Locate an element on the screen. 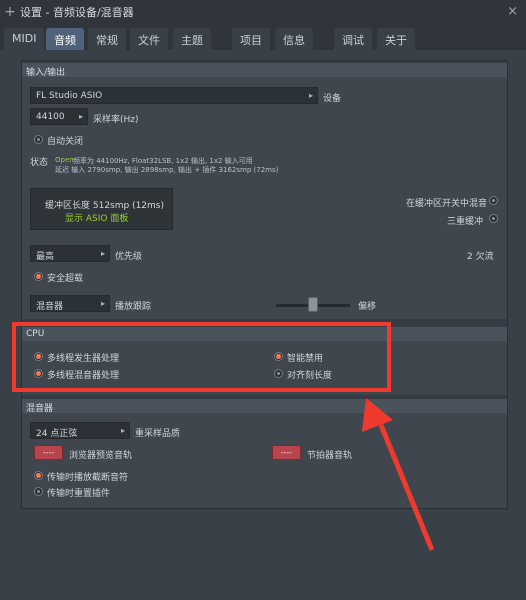 The image size is (526, 600). annotation-arrow-icon is located at coordinates (398, 474).